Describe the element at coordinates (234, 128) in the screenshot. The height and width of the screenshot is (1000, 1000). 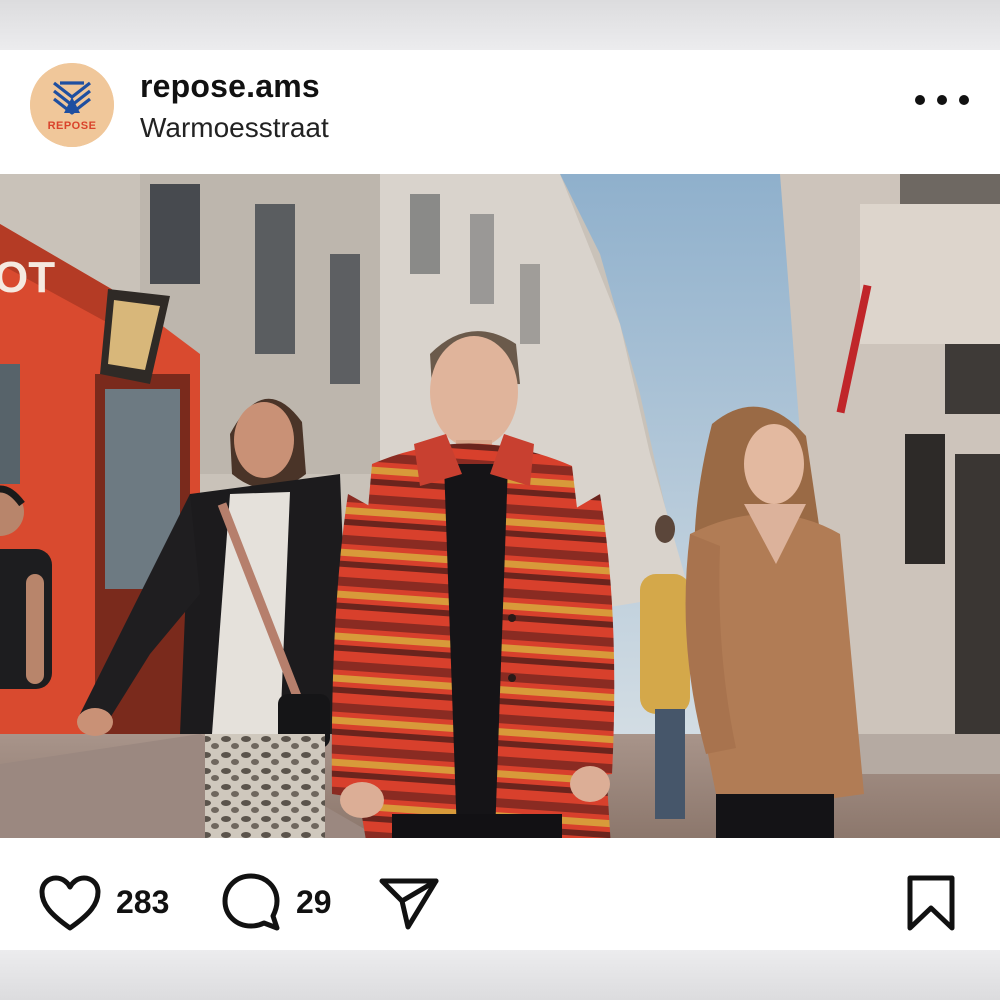
I see `location-link: Warmoesstraat` at that location.